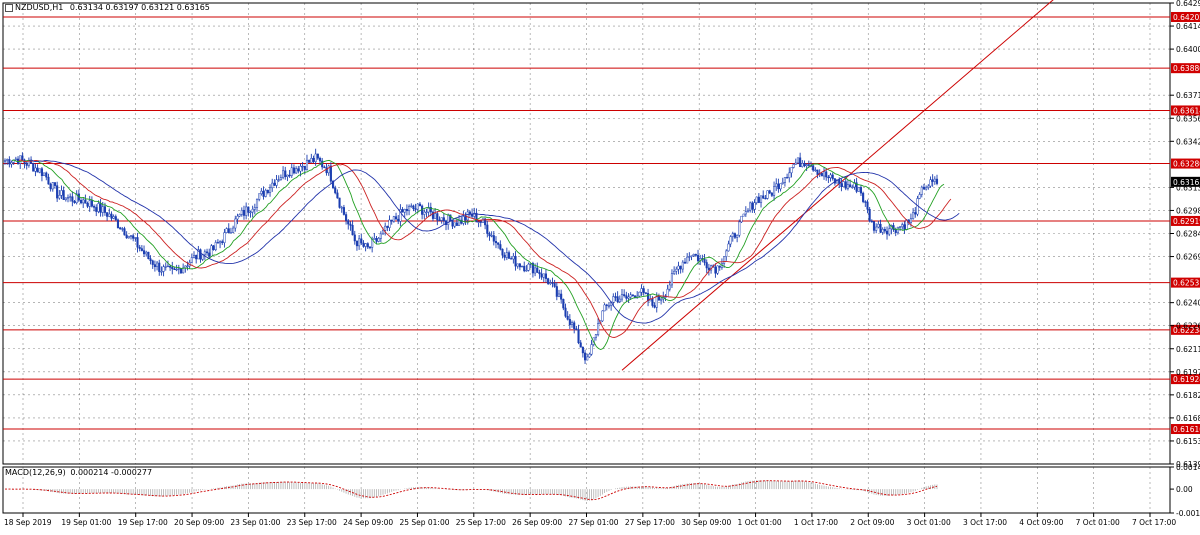 This screenshot has width=1200, height=535. I want to click on price-tick-label: 0.64145, so click(1188, 26).